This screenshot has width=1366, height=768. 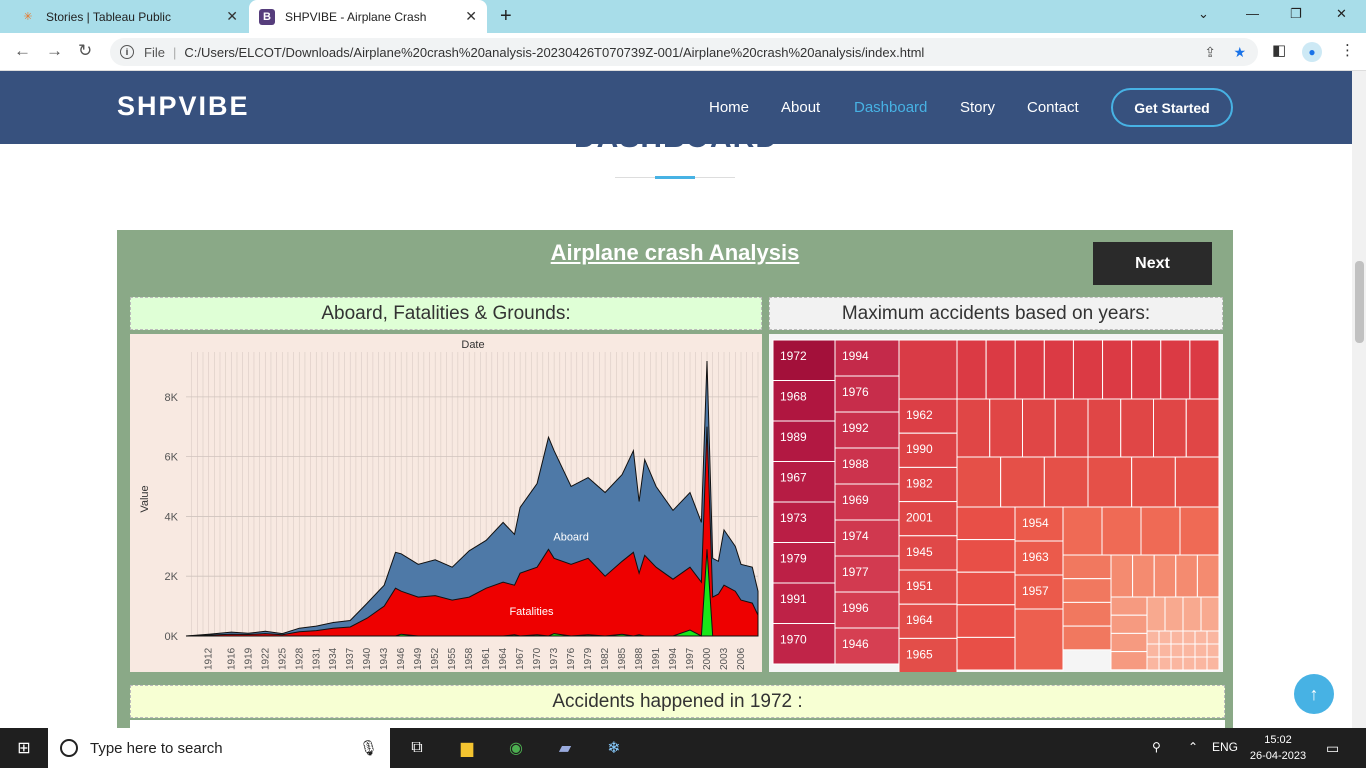 I want to click on app-icon: ▰, so click(x=565, y=748).